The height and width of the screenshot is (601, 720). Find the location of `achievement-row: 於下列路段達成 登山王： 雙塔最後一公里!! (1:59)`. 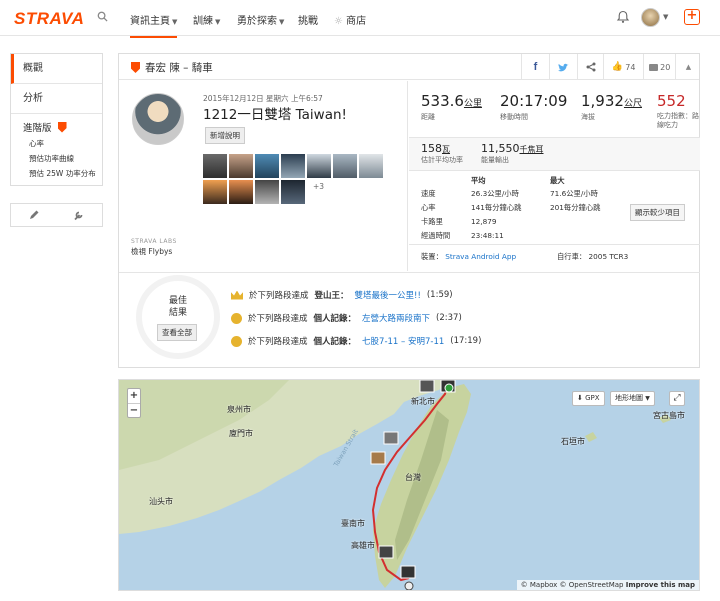

achievement-row: 於下列路段達成 登山王： 雙塔最後一公里!! (1:59) is located at coordinates (342, 295).